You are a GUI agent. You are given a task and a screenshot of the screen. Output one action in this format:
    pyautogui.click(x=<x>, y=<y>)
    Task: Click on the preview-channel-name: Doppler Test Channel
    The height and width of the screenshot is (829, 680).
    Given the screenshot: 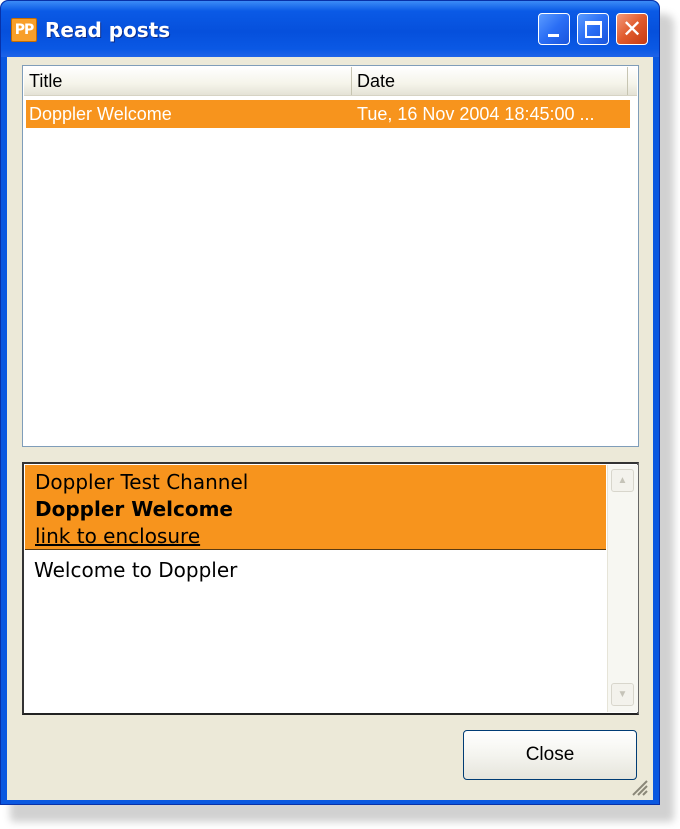 What is the action you would take?
    pyautogui.click(x=142, y=482)
    